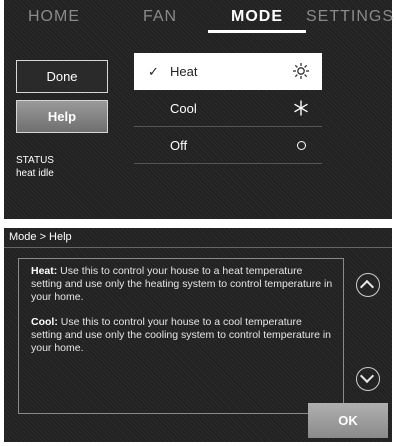 This screenshot has height=446, width=396. I want to click on done-button: Done, so click(62, 76).